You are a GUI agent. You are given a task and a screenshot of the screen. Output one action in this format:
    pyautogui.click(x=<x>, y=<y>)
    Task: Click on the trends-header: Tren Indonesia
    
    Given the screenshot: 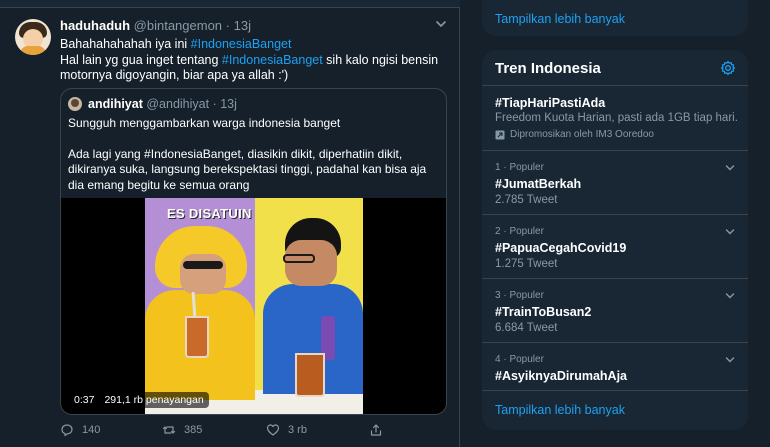 What is the action you would take?
    pyautogui.click(x=615, y=68)
    